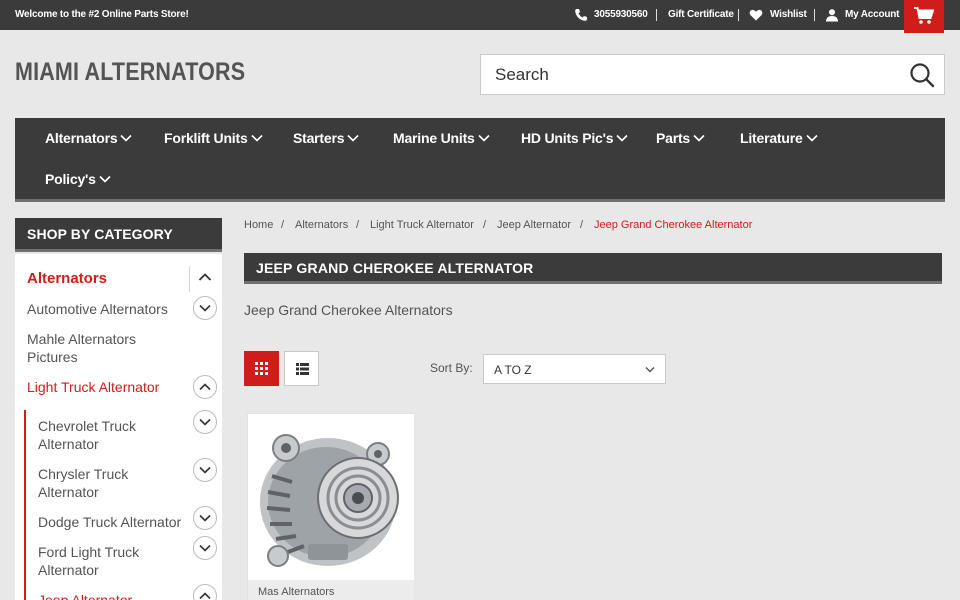  Describe the element at coordinates (348, 310) in the screenshot. I see `category-description: Jeep Grand Cherokee Alternators` at that location.